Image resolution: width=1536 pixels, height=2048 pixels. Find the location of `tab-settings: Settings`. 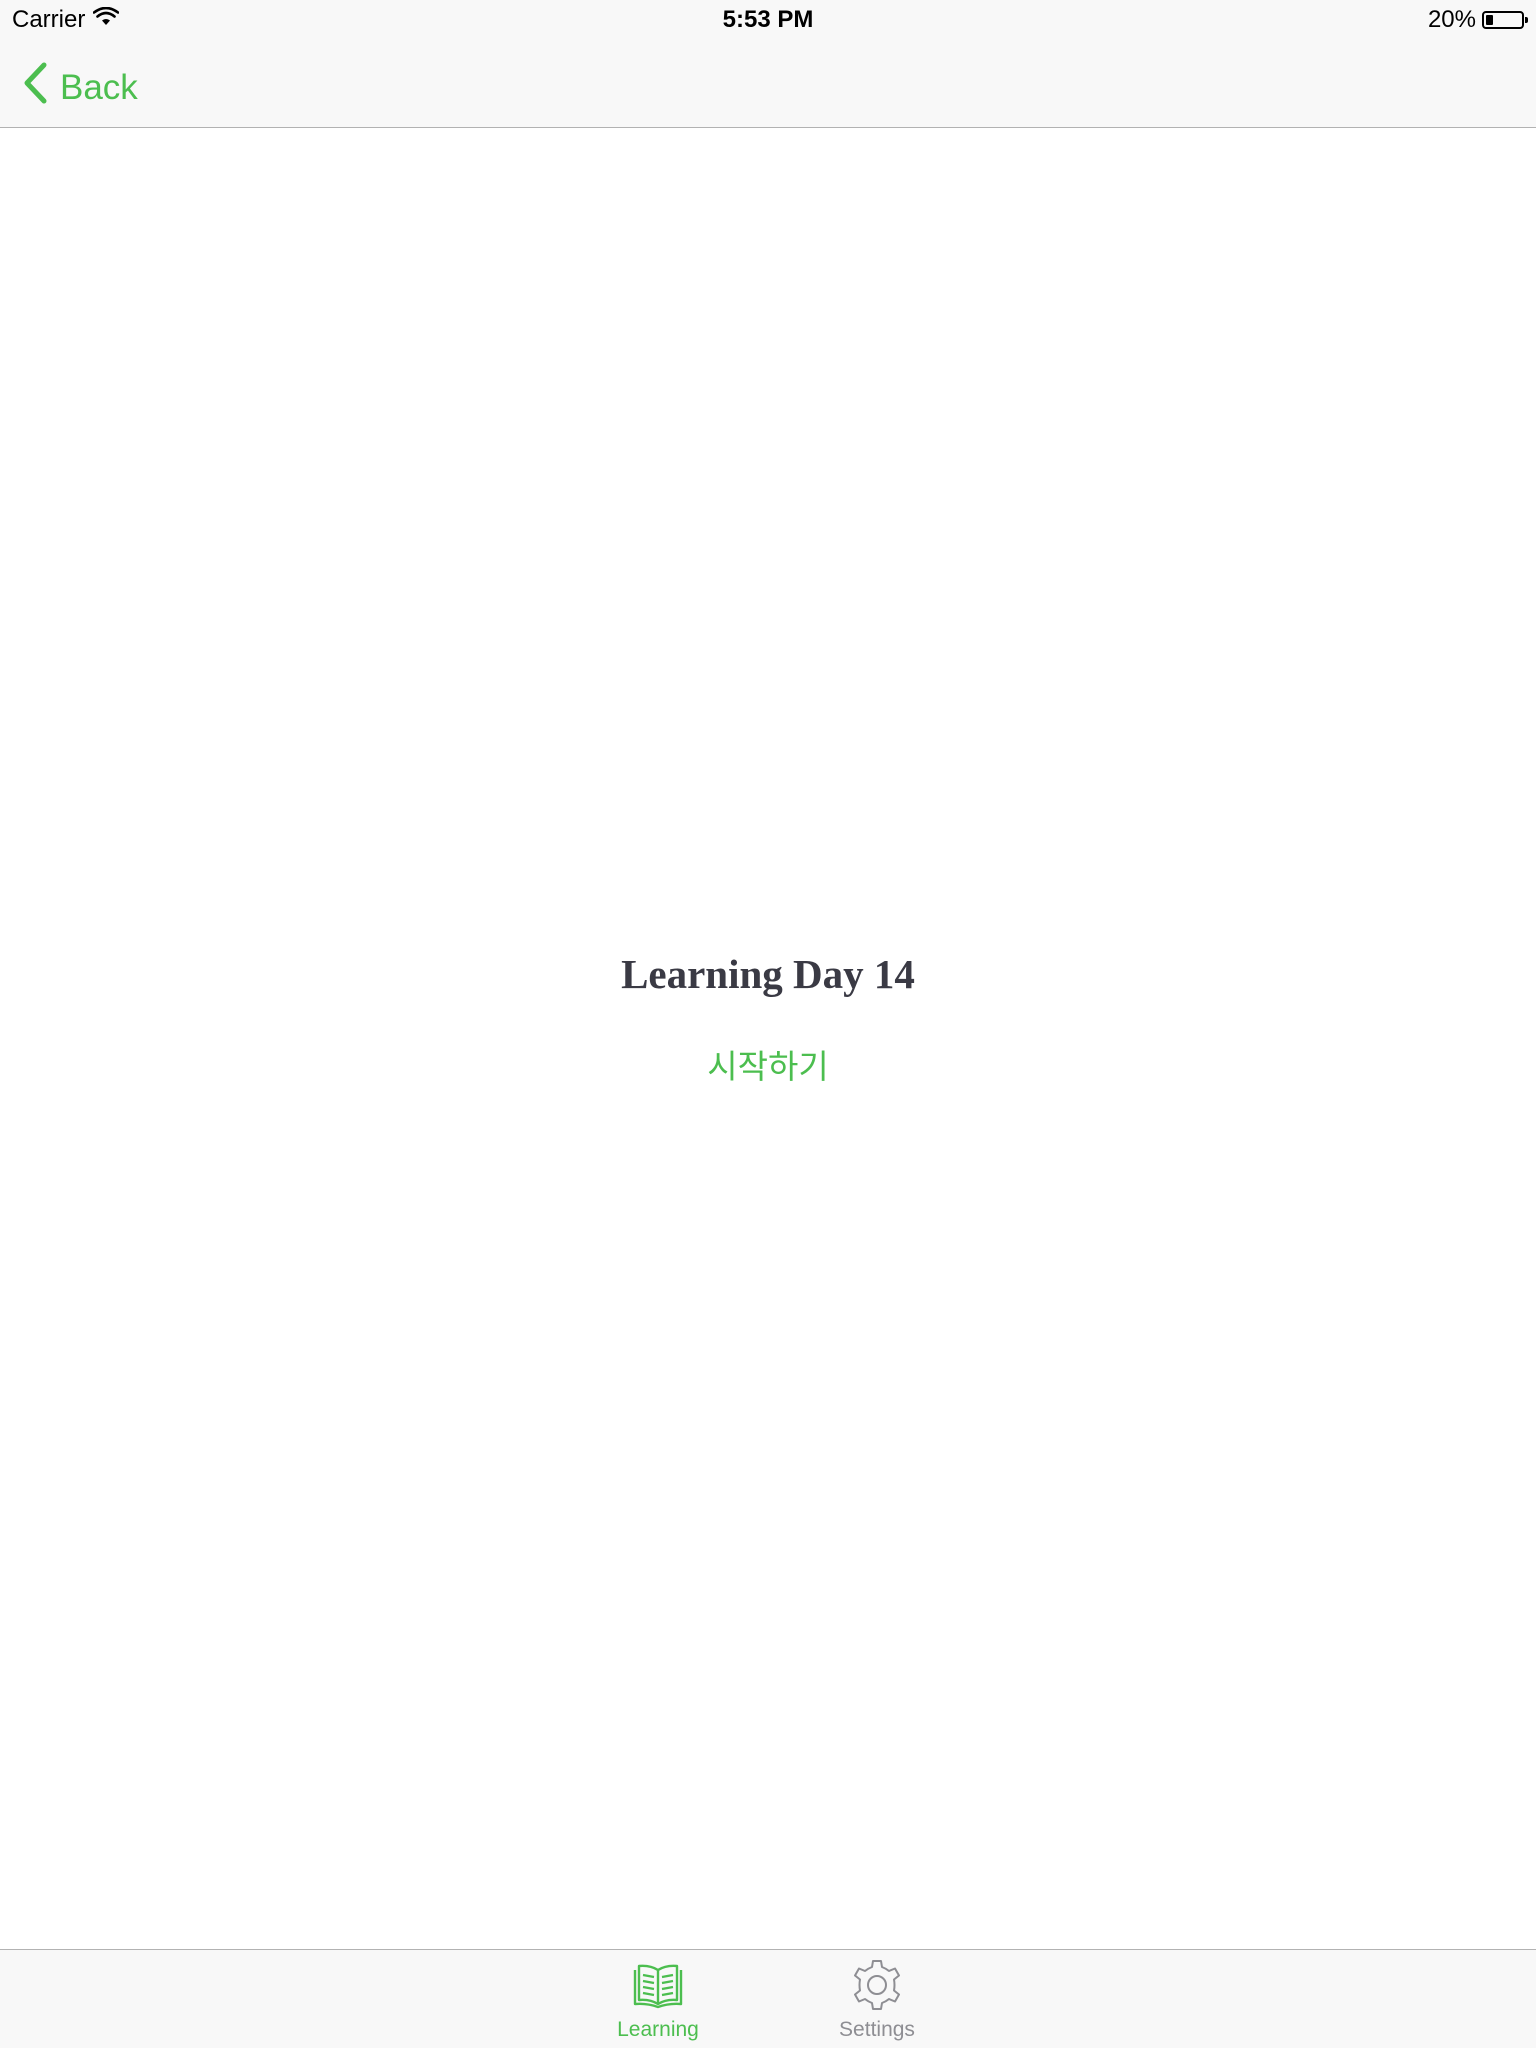

tab-settings: Settings is located at coordinates (877, 2000).